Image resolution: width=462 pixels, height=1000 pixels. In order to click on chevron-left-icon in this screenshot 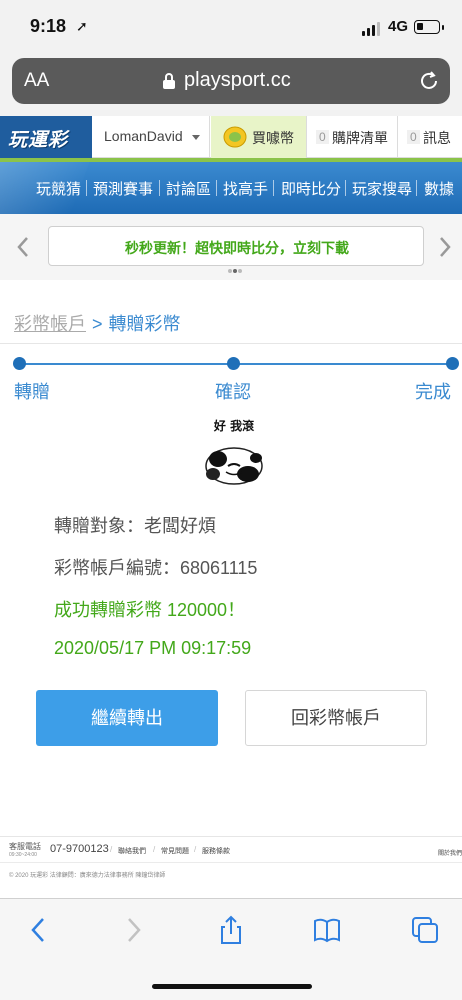, I will do `click(23, 247)`.